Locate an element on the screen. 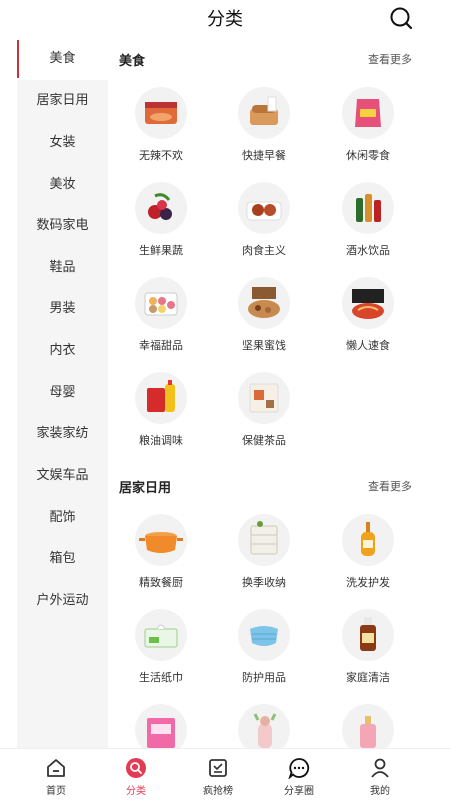  cup-icon is located at coordinates (264, 726).